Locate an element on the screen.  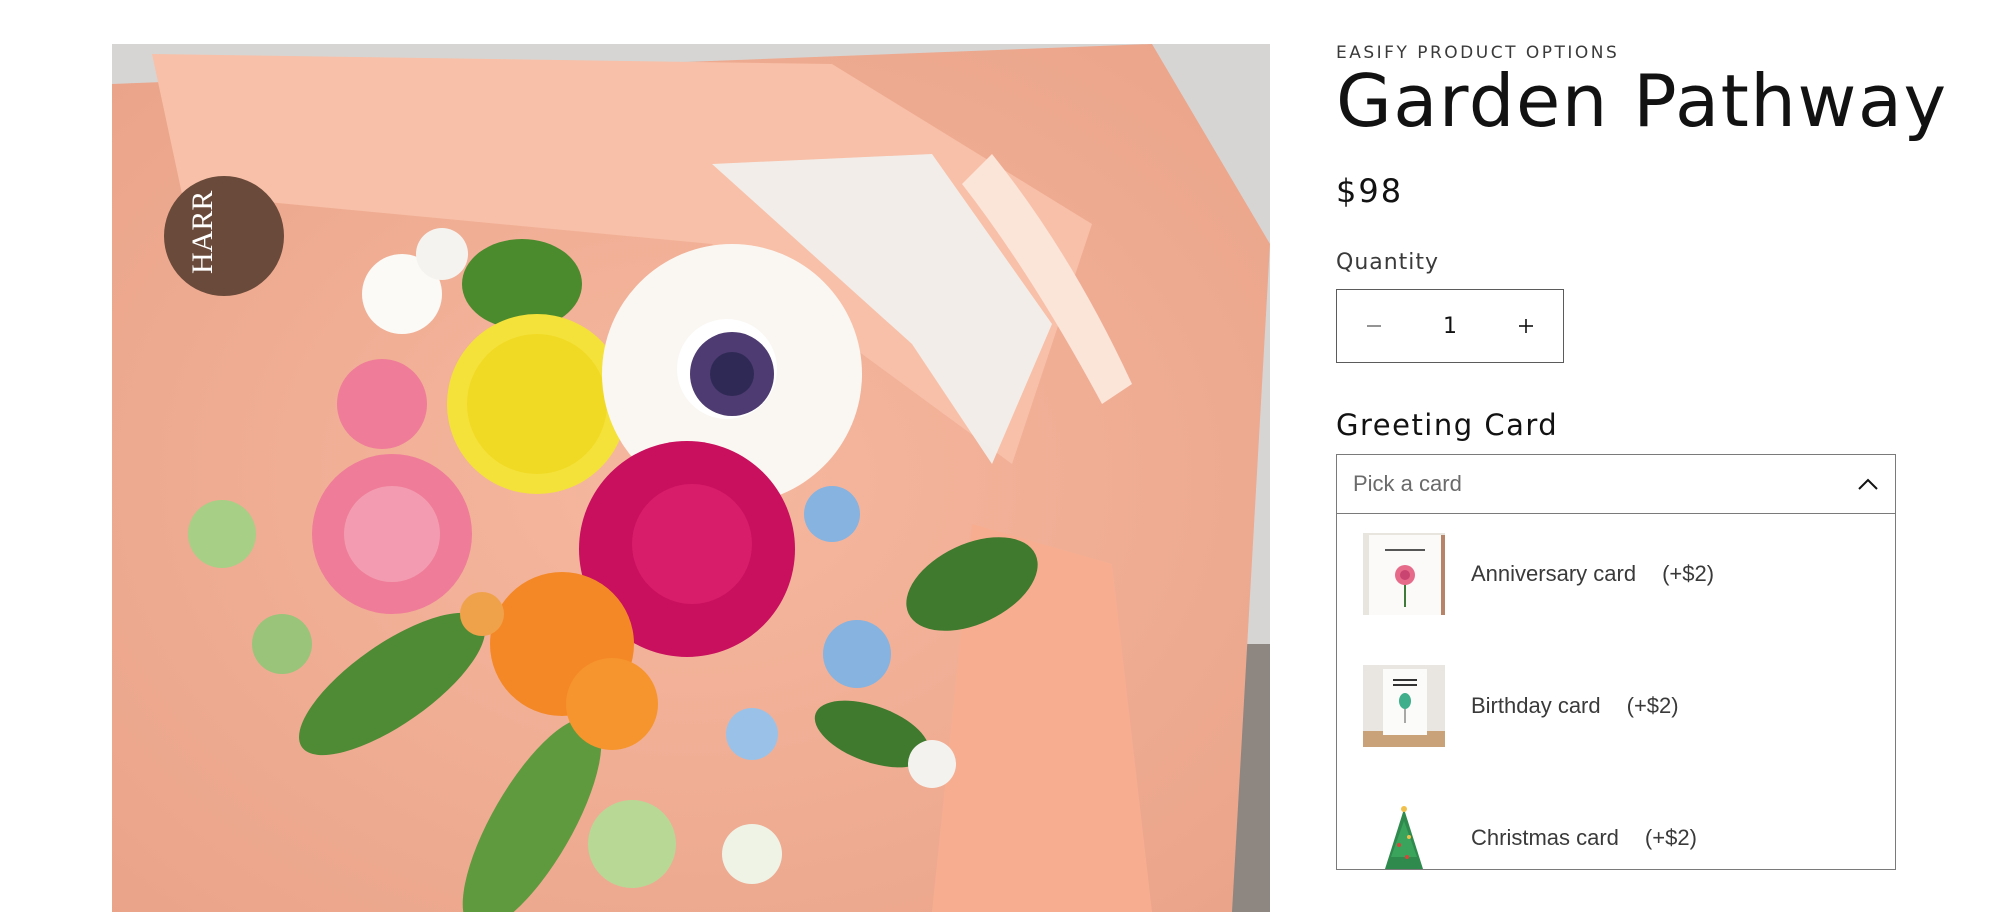
product-price: $98 is located at coordinates (1370, 191).